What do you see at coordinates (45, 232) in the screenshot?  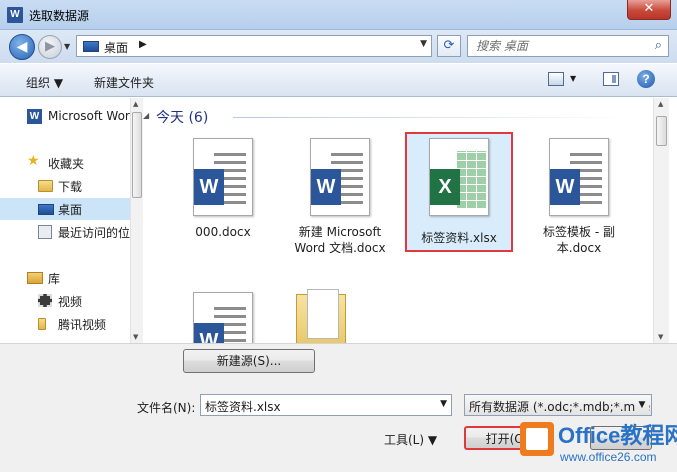 I see `recent-places-icon` at bounding box center [45, 232].